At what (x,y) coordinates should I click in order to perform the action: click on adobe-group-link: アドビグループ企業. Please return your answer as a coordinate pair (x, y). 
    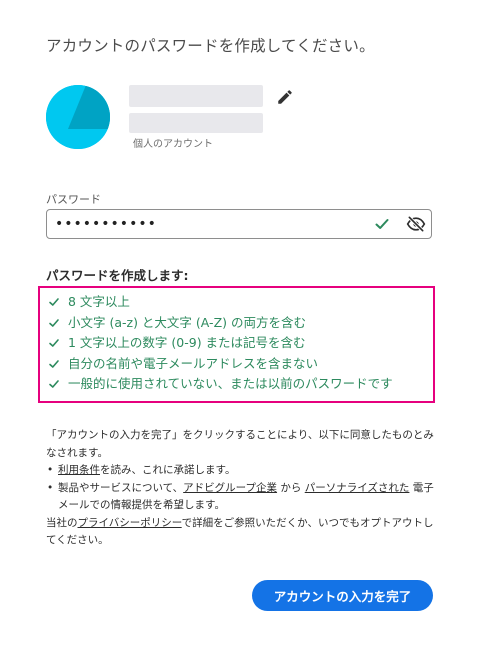
    Looking at the image, I should click on (230, 488).